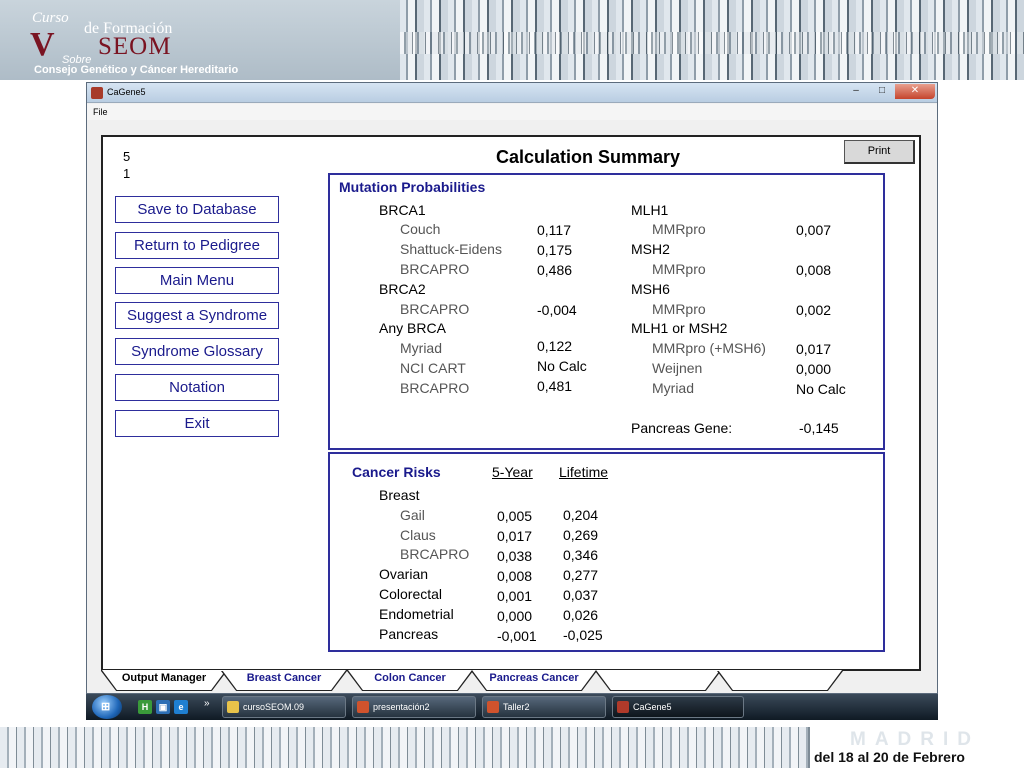  What do you see at coordinates (435, 554) in the screenshot?
I see `risk-row-label: BRCAPRO` at bounding box center [435, 554].